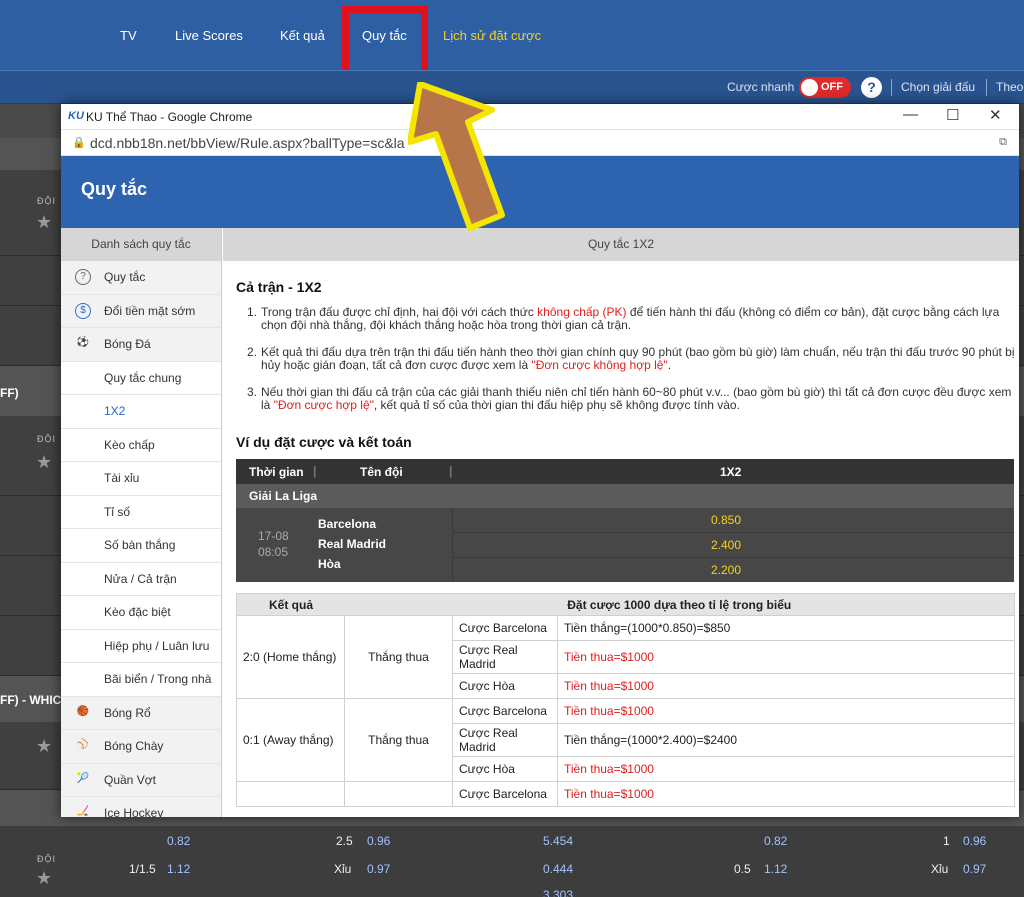 This screenshot has height=897, width=1024. What do you see at coordinates (995, 115) in the screenshot?
I see `close-button: ✕` at bounding box center [995, 115].